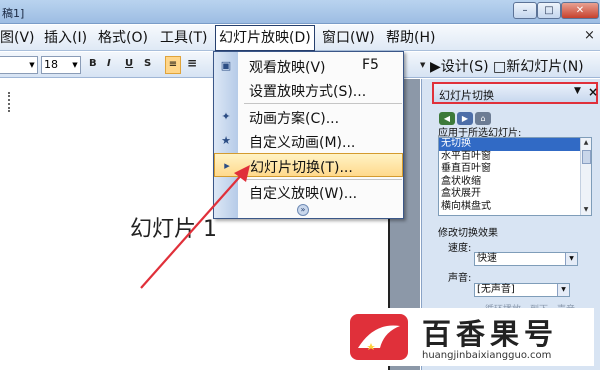  What do you see at coordinates (287, 68) in the screenshot?
I see `menu-item-label: 观看放映(V)` at bounding box center [287, 68].